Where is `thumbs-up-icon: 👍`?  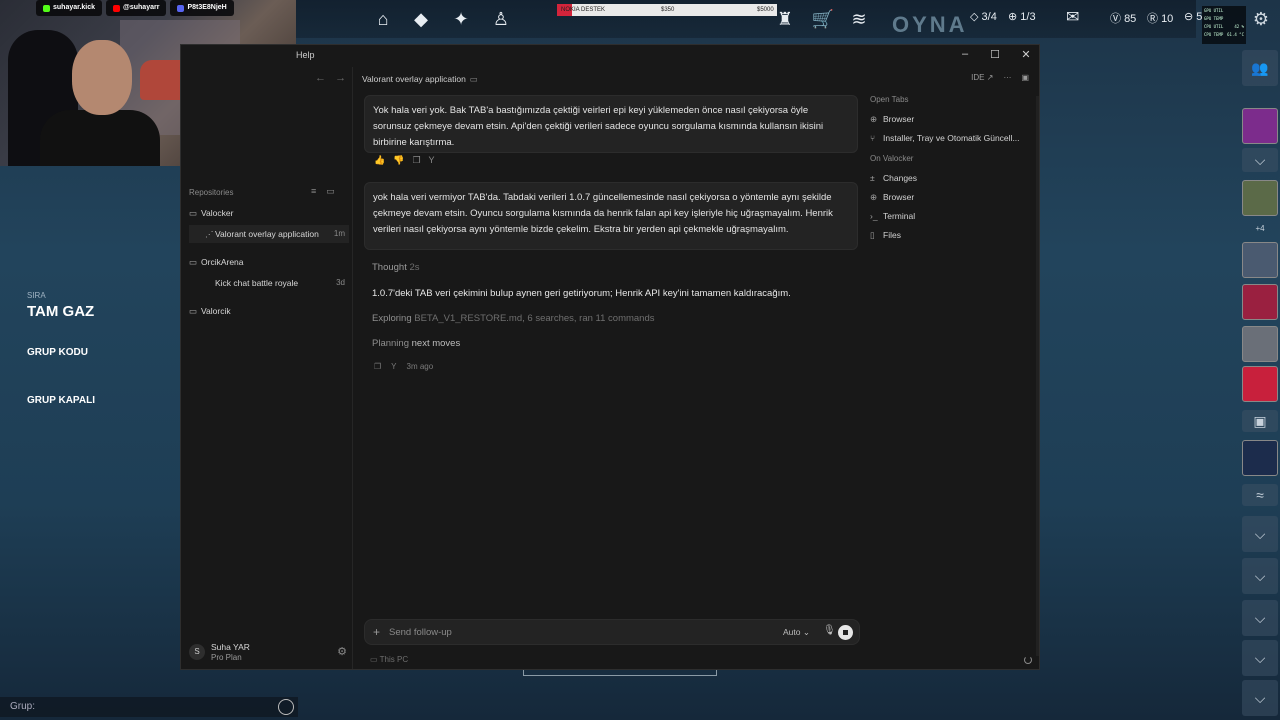
thumbs-up-icon: 👍 is located at coordinates (379, 160).